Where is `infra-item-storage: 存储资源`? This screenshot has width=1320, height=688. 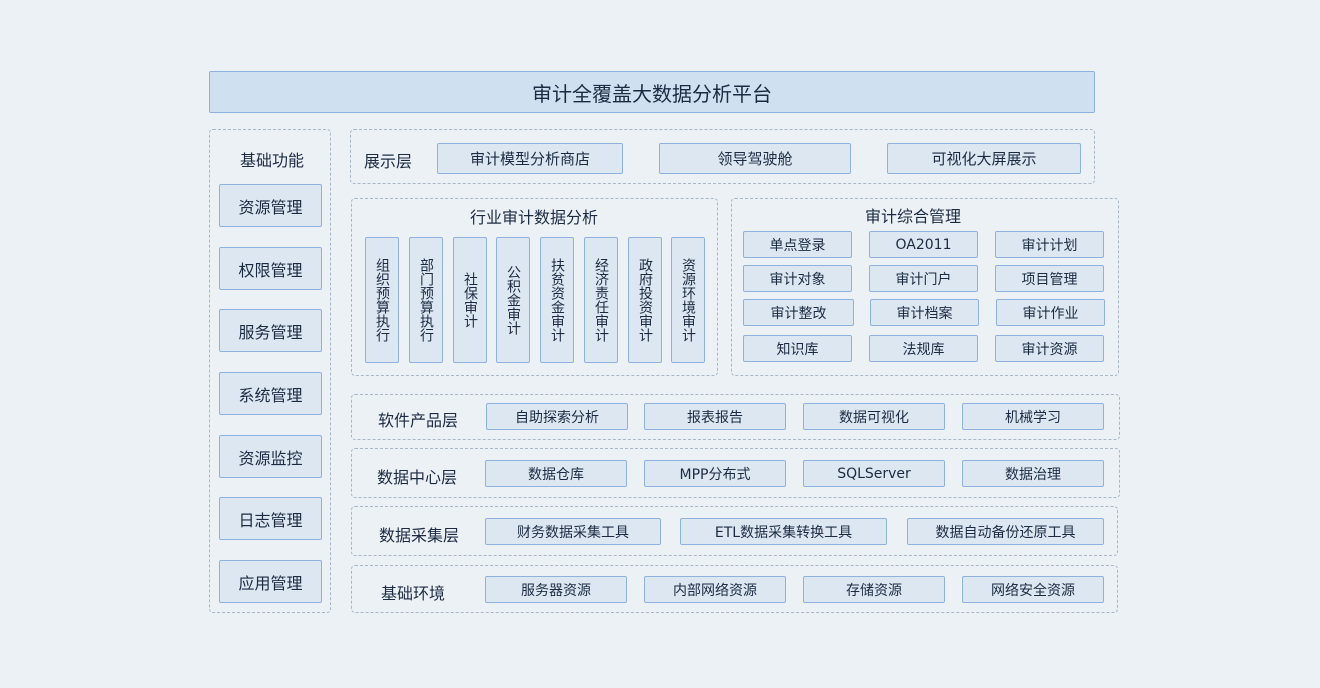
infra-item-storage: 存储资源 is located at coordinates (874, 589).